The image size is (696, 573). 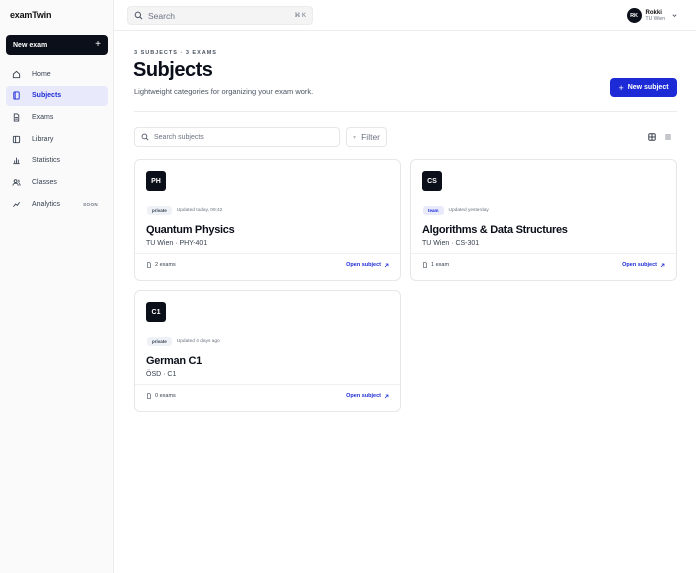 I want to click on sidebar-item-label: Analytics, so click(x=46, y=204).